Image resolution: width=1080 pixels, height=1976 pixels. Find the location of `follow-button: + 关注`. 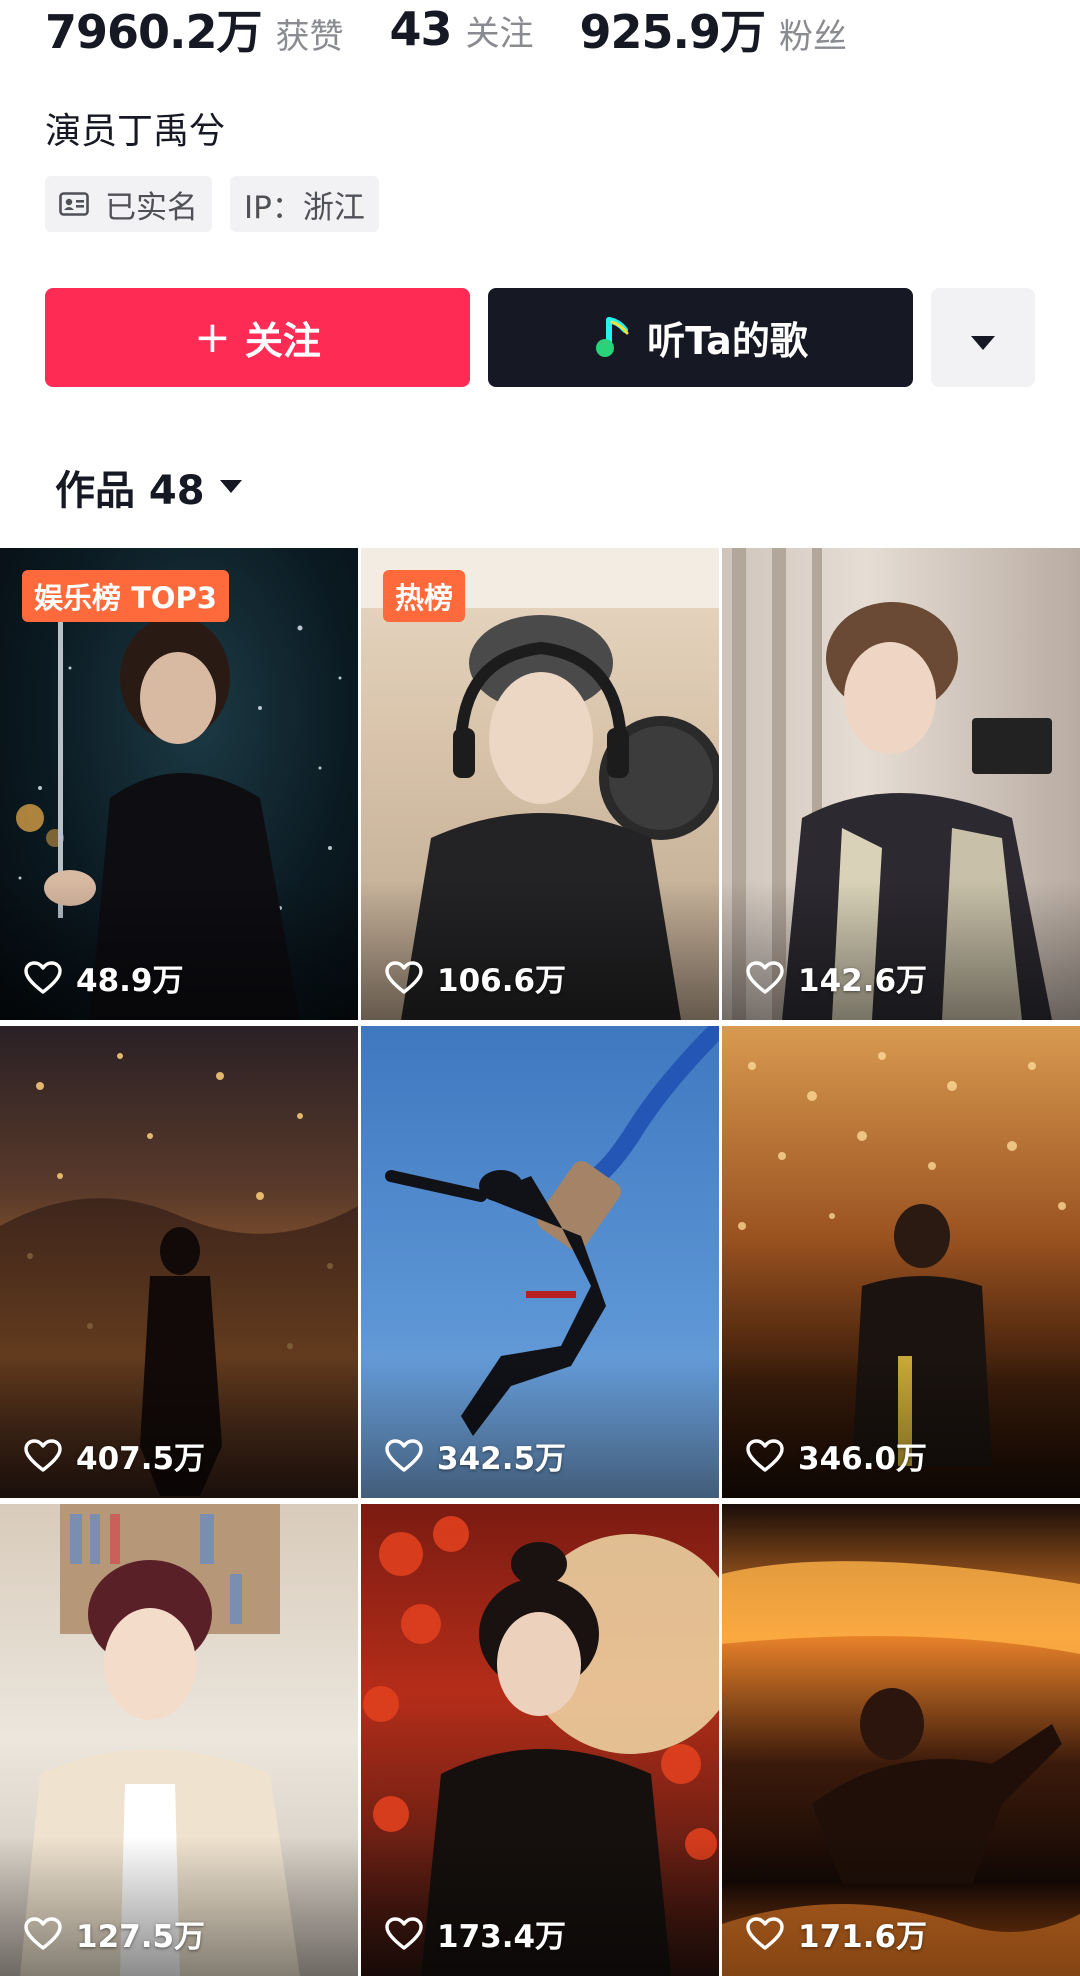

follow-button: + 关注 is located at coordinates (257, 337).